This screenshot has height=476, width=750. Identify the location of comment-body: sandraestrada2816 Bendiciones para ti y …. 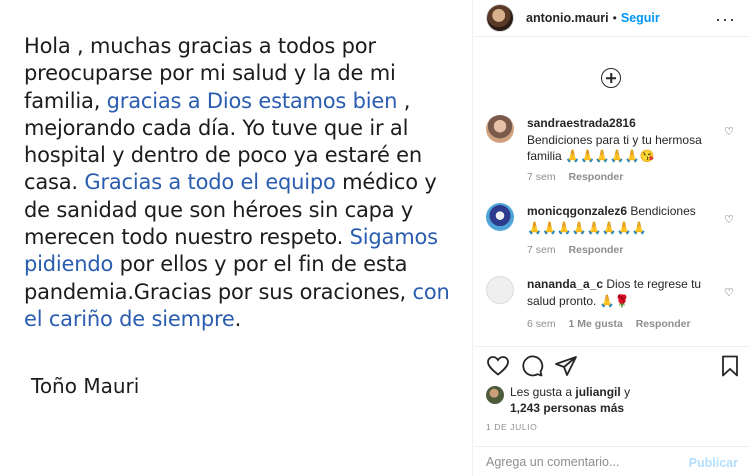
(620, 140).